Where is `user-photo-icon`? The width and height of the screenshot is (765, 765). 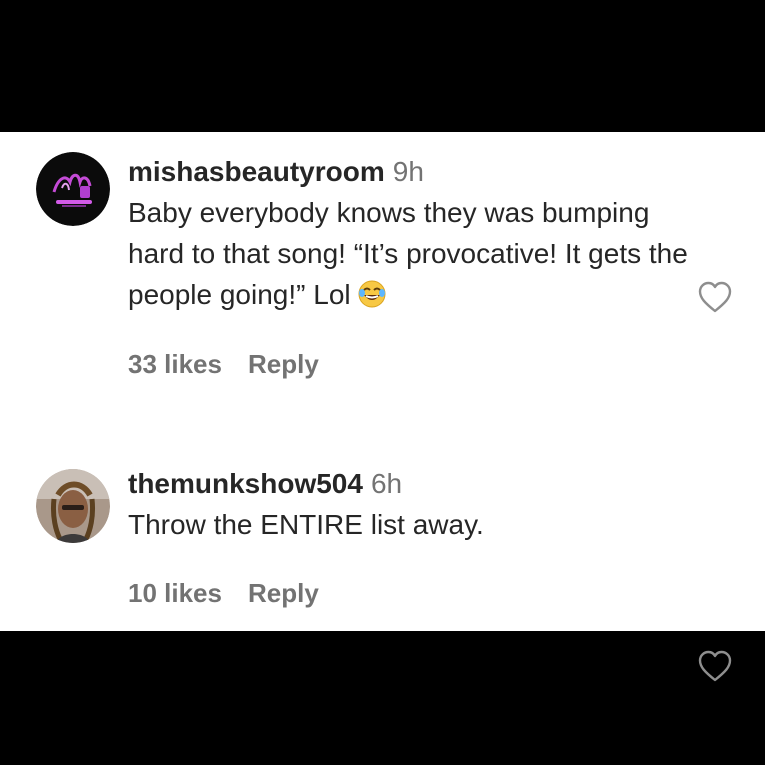
user-photo-icon is located at coordinates (73, 506).